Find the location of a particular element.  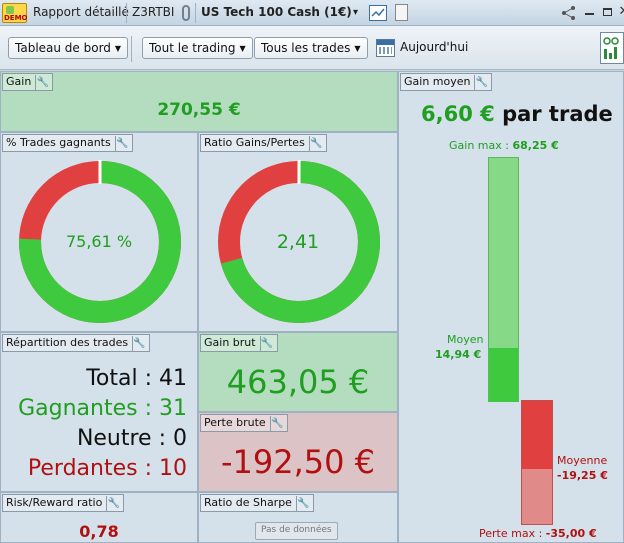

gross-gain-panel-title: Gain brut 🔧 is located at coordinates (239, 343).